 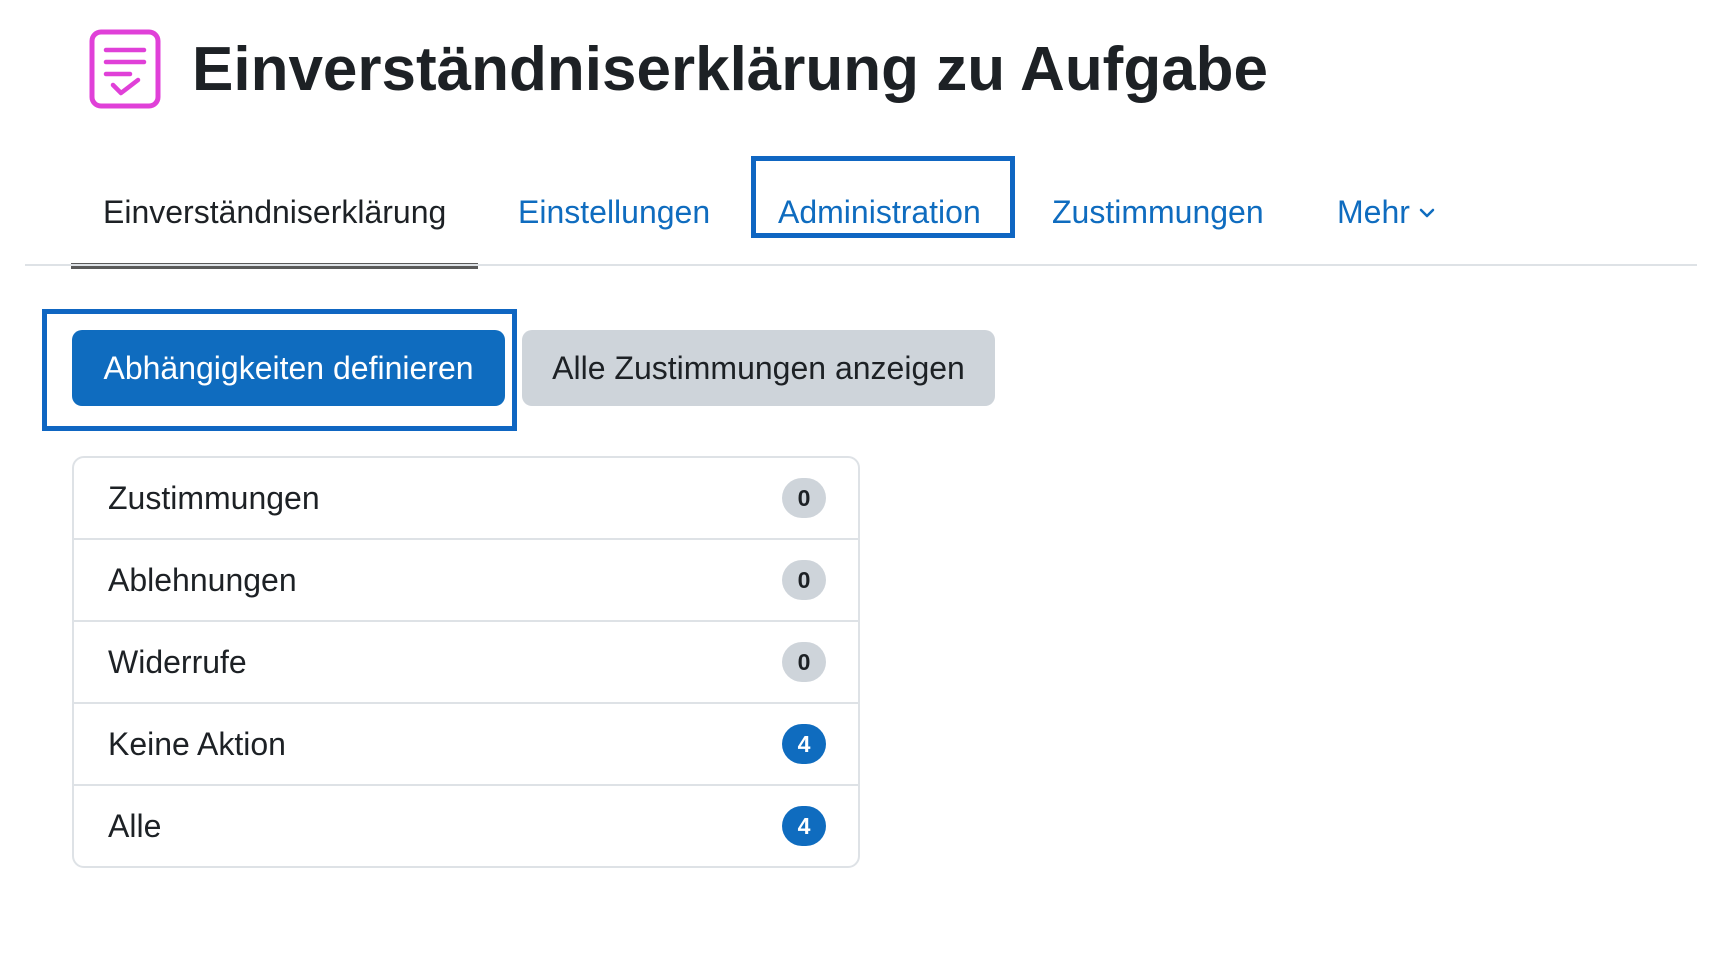 I want to click on tab-einverstaendniserklaerung: Einverständniserklärung, so click(x=275, y=213).